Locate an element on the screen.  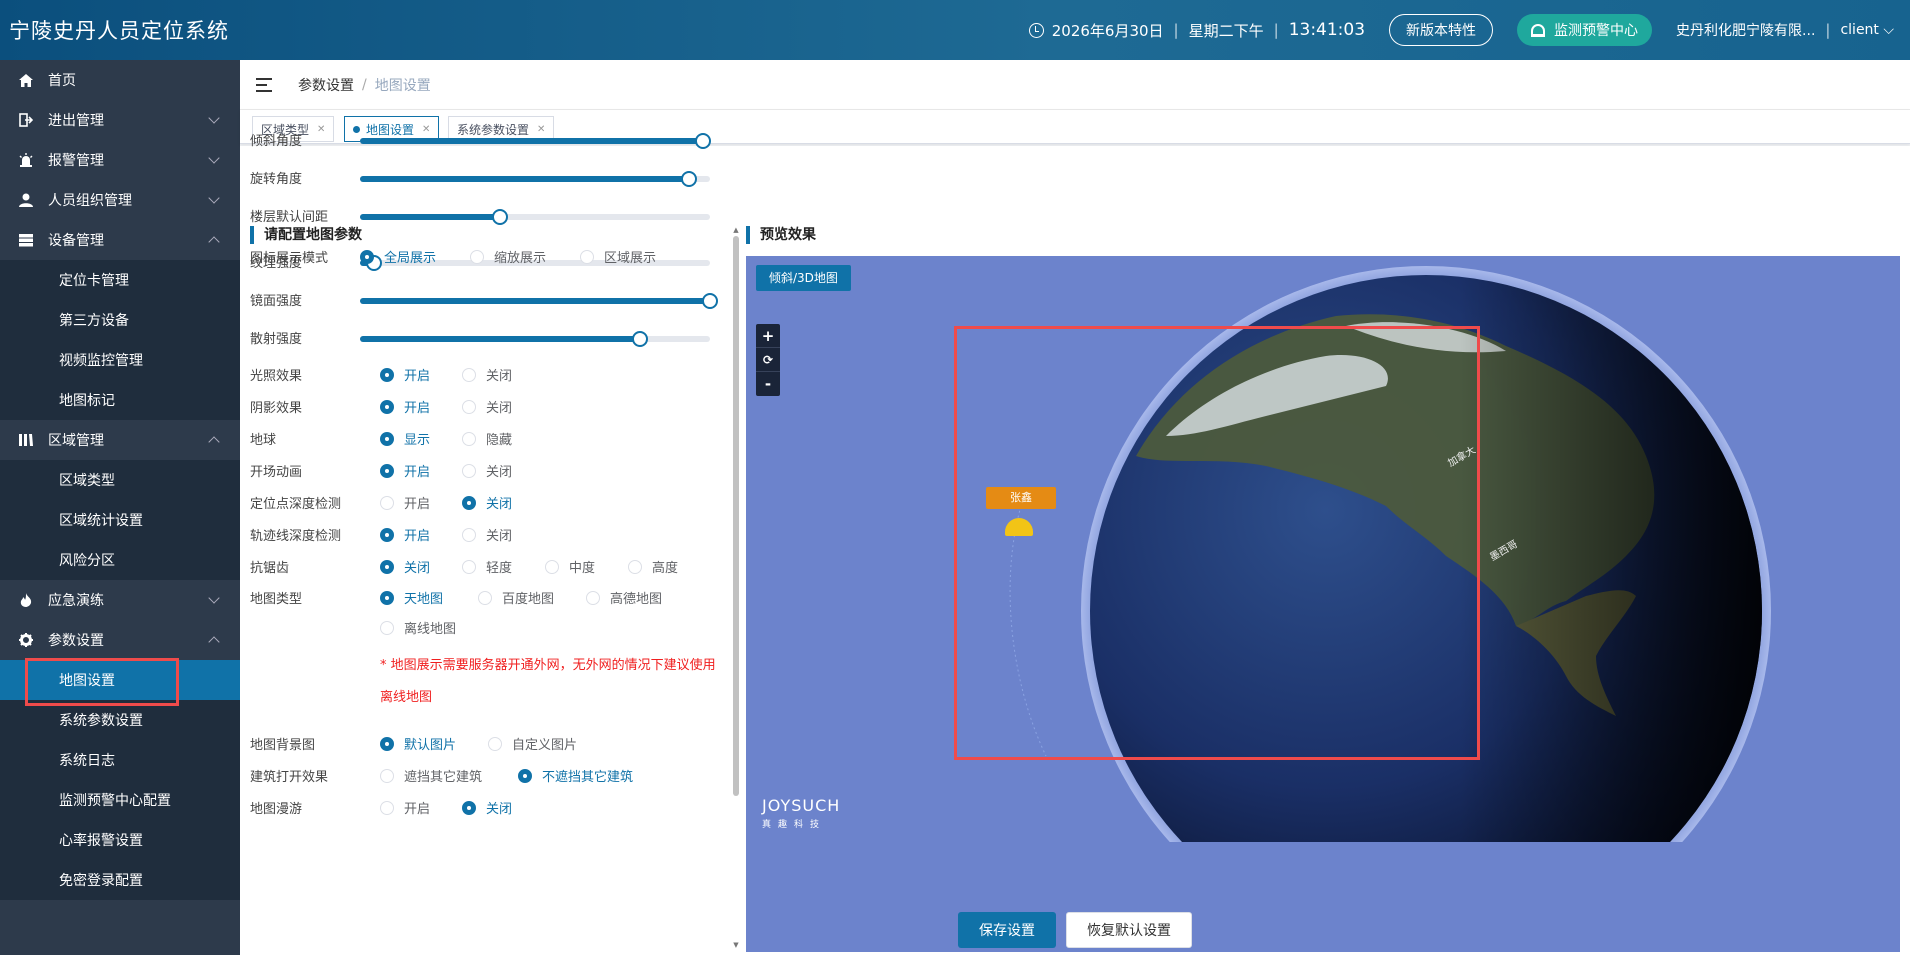
form-label: 楼层默认间距 is located at coordinates (289, 217).